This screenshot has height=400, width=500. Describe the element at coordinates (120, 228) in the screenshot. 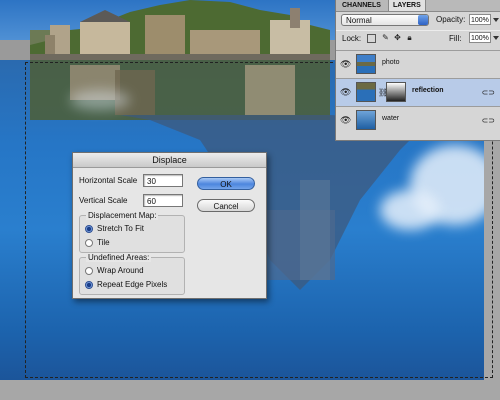

I see `radio-label: Stretch To Fit` at that location.